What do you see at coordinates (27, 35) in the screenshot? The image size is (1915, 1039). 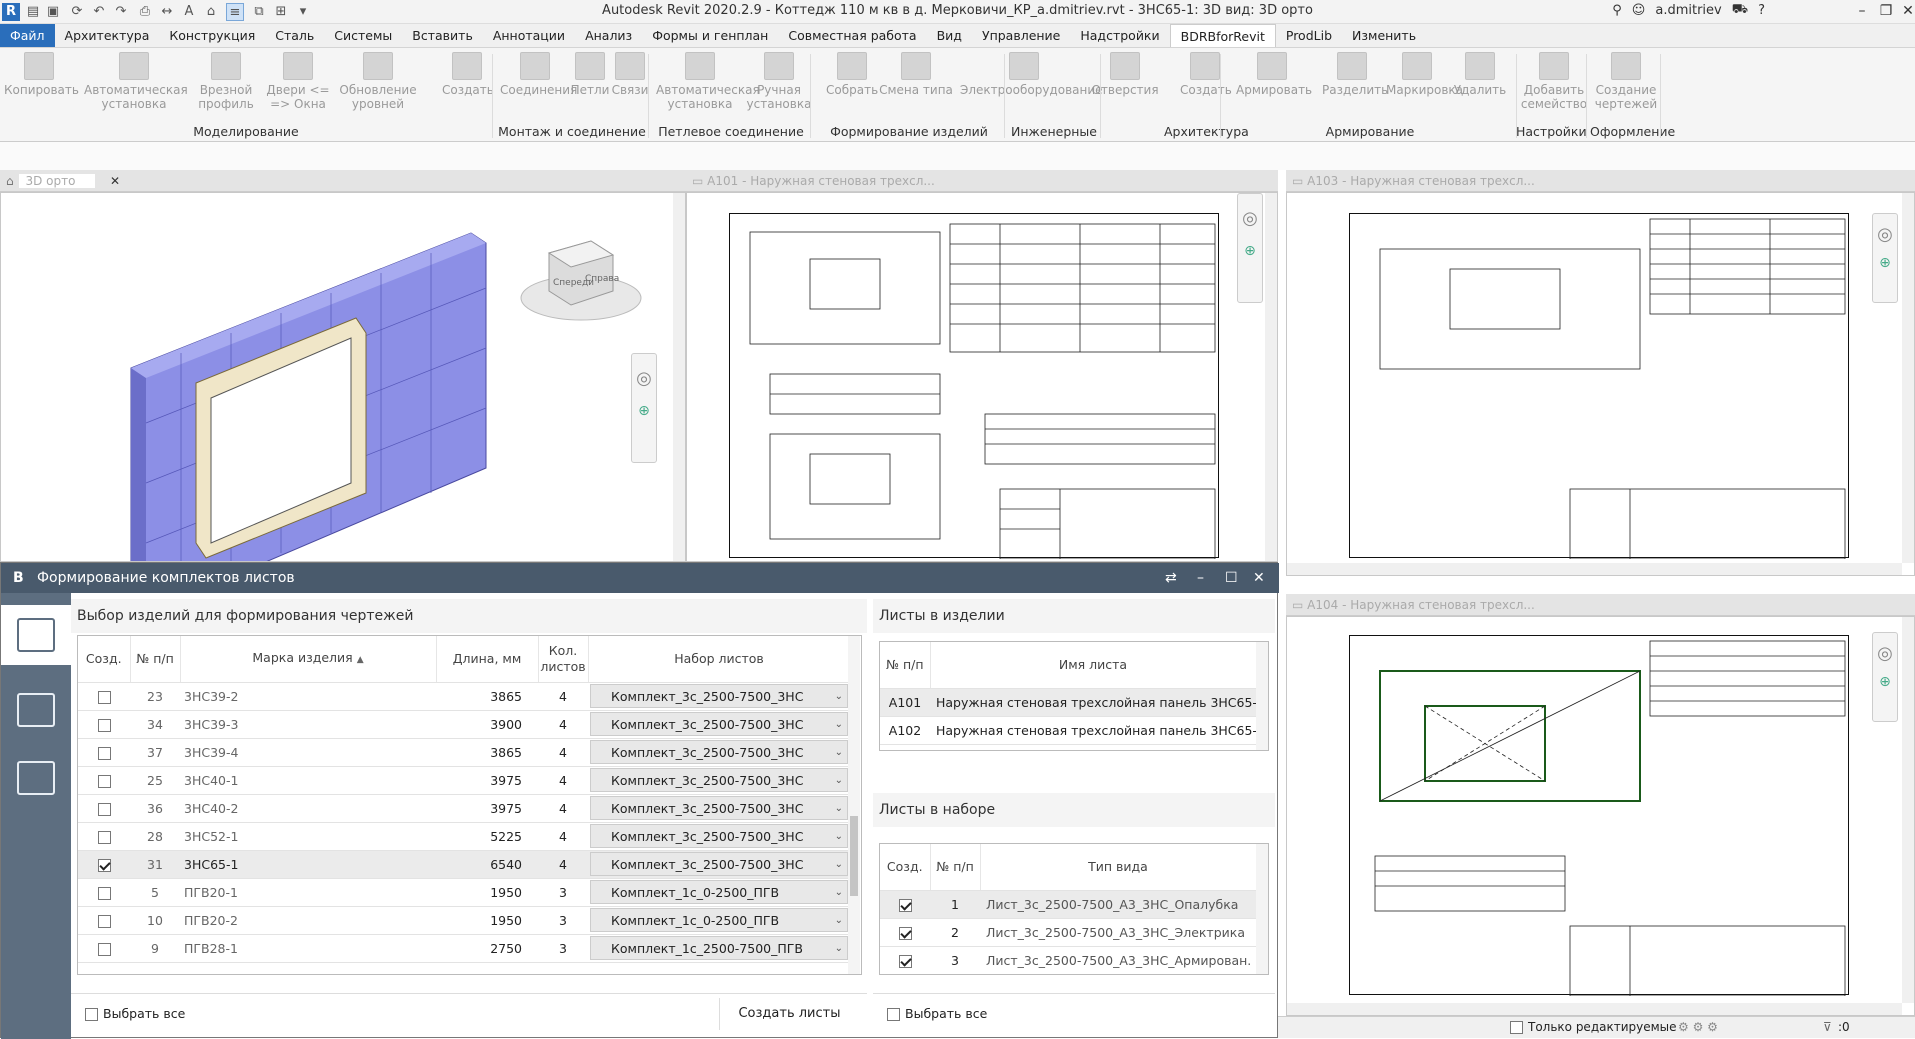 I see `ribbon-tab-0: Файл` at bounding box center [27, 35].